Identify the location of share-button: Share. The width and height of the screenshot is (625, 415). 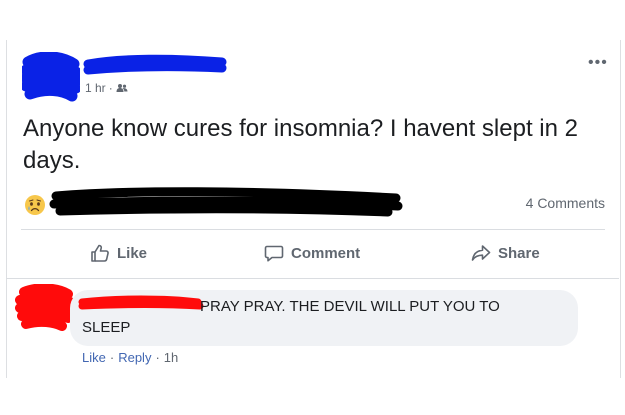
(505, 253).